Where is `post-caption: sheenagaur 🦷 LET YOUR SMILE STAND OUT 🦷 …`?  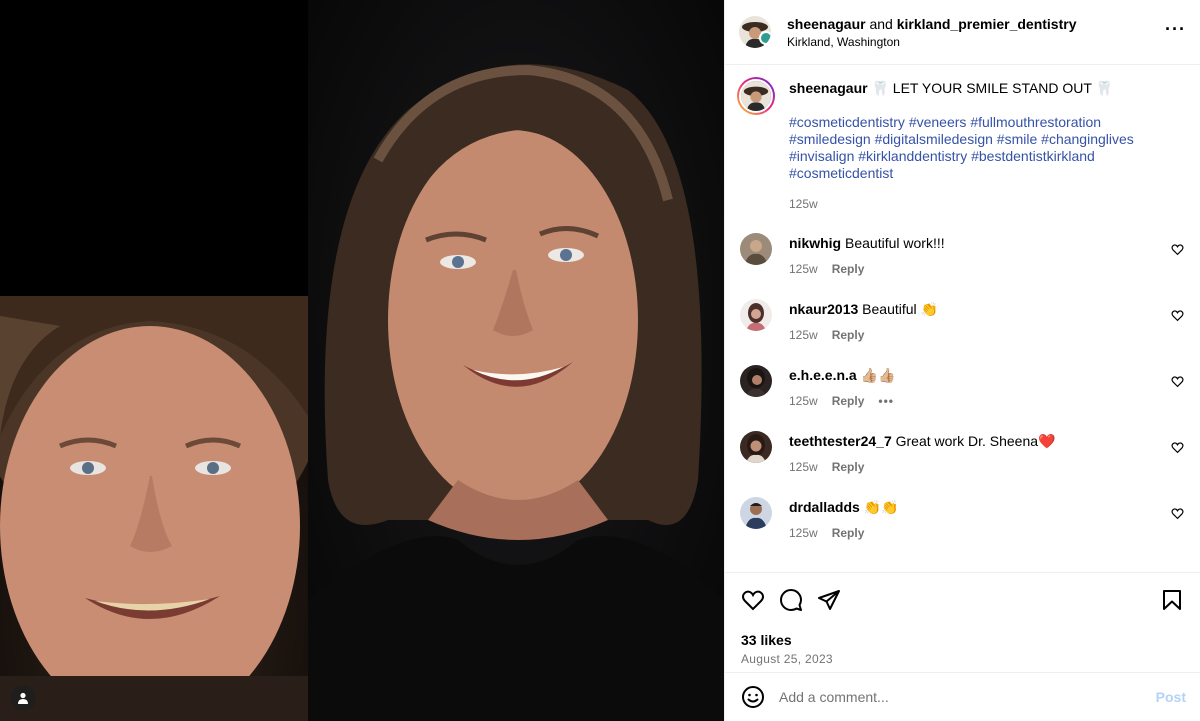 post-caption: sheenagaur 🦷 LET YOUR SMILE STAND OUT 🦷 … is located at coordinates (960, 145).